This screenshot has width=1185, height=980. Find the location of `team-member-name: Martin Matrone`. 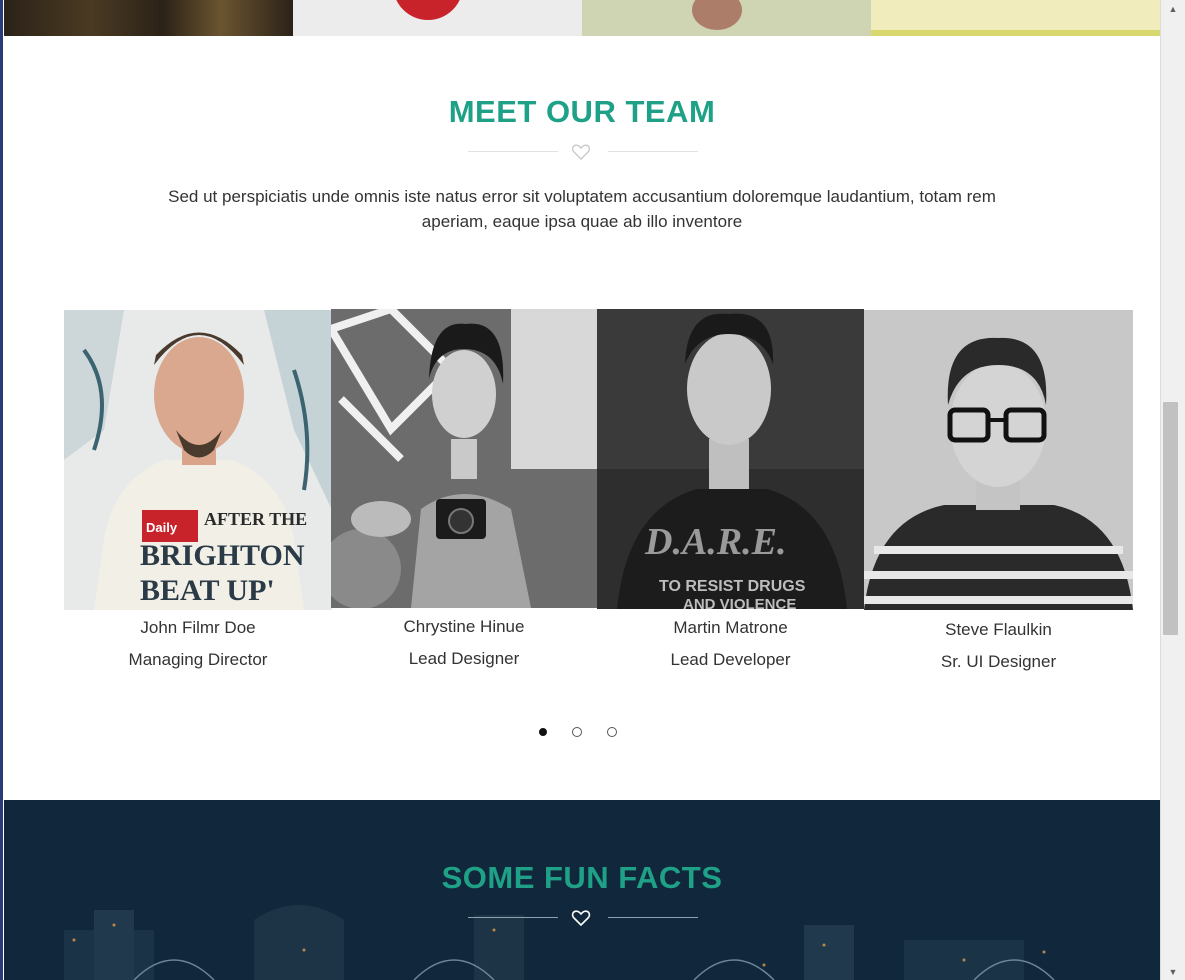

team-member-name: Martin Matrone is located at coordinates (730, 627).